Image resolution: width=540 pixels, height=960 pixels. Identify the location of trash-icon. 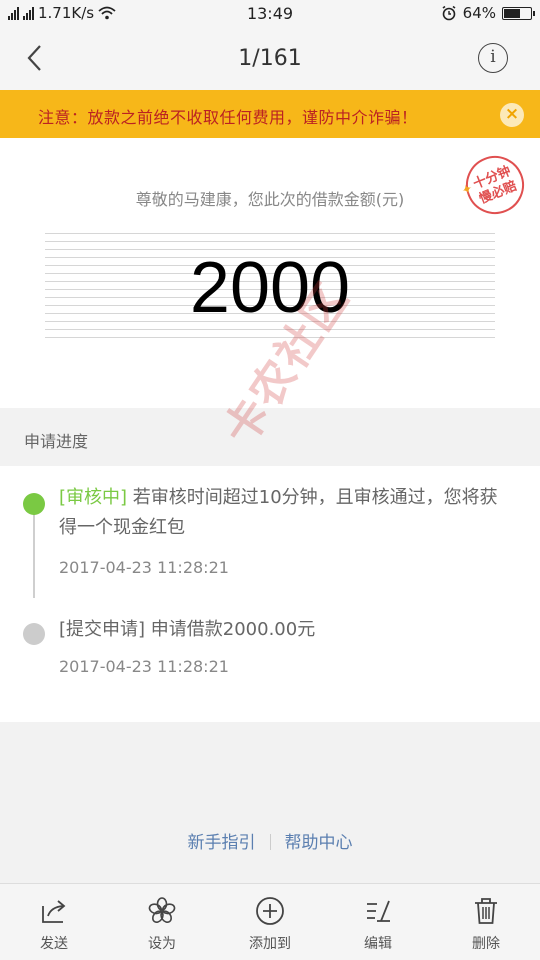
(486, 911).